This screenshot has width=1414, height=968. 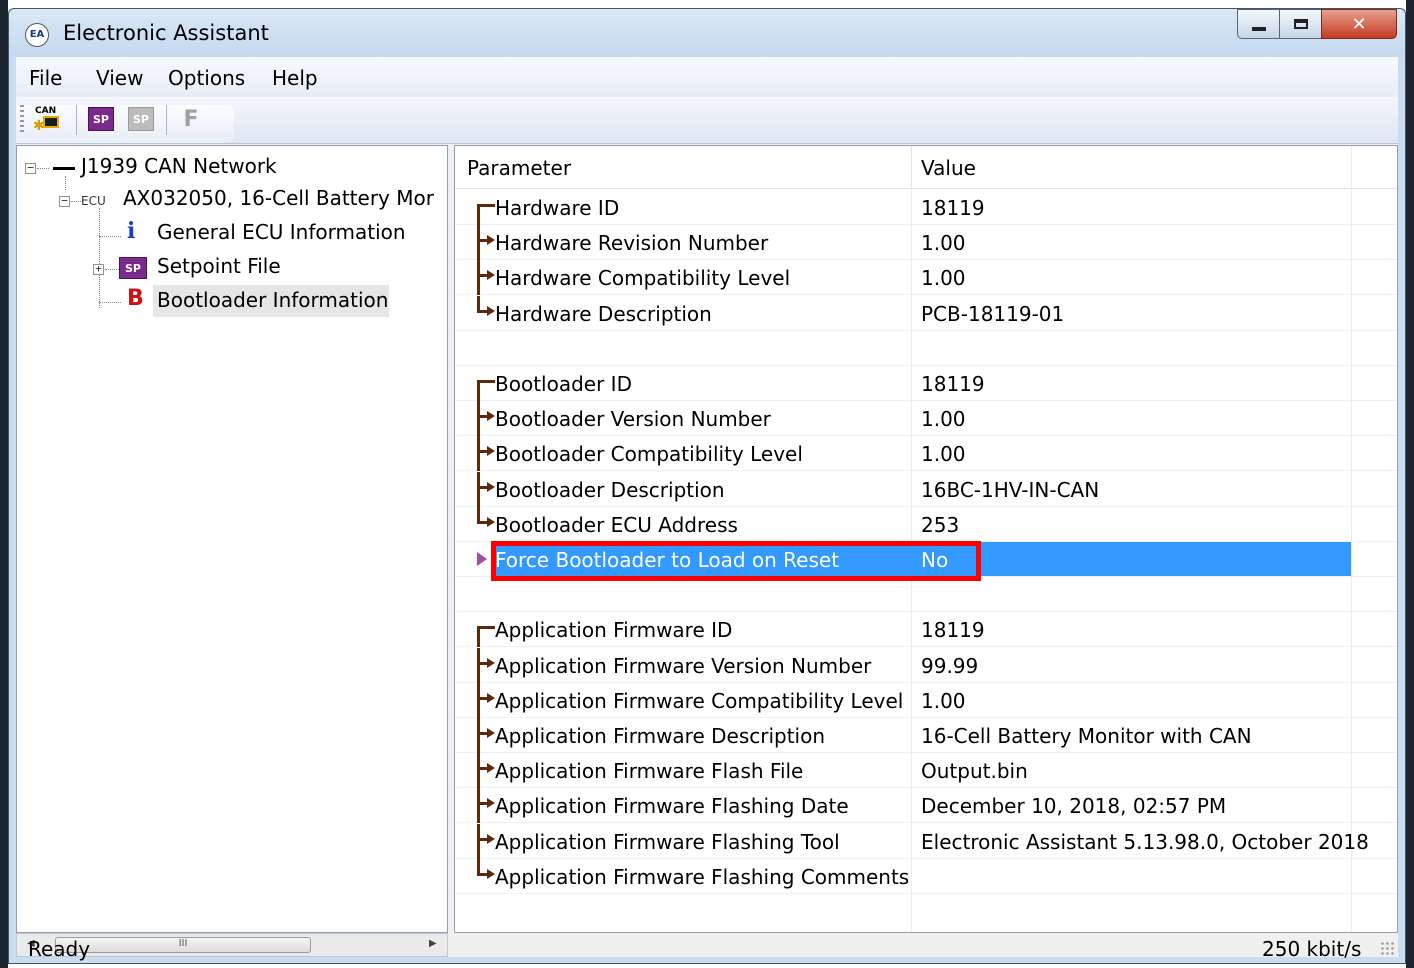 What do you see at coordinates (557, 208) in the screenshot?
I see `parameter-cell: Hardware ID` at bounding box center [557, 208].